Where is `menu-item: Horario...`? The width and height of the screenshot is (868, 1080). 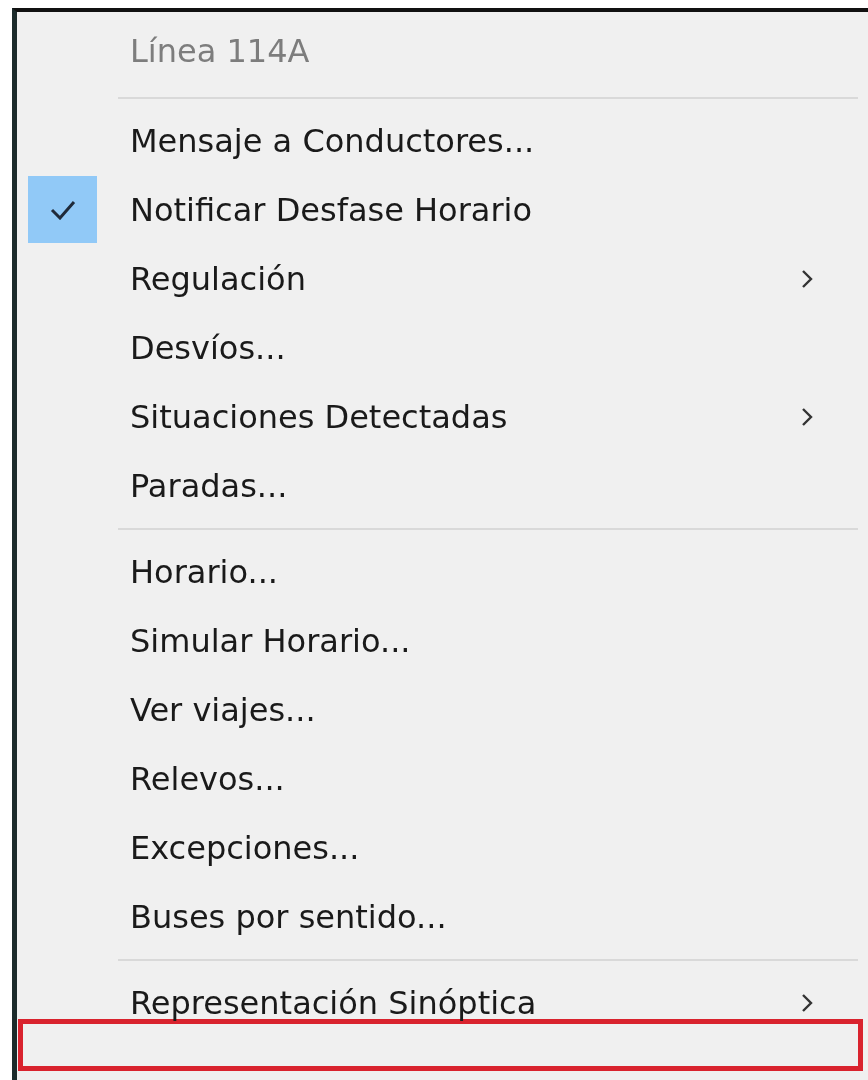
menu-item: Horario... is located at coordinates (442, 571).